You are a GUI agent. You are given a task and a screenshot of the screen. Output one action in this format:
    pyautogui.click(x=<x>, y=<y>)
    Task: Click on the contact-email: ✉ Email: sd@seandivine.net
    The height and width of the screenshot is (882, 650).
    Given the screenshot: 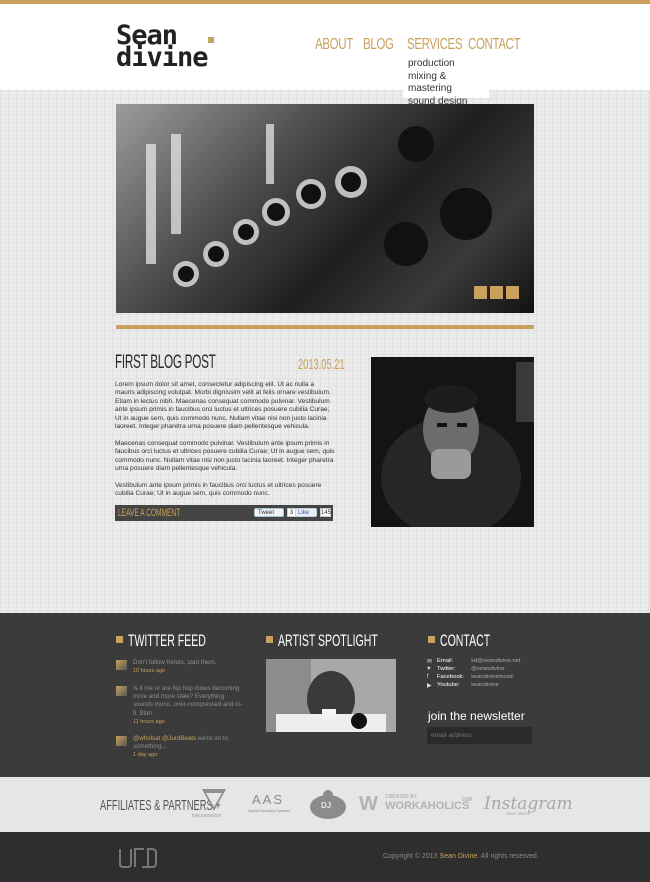 What is the action you would take?
    pyautogui.click(x=487, y=662)
    